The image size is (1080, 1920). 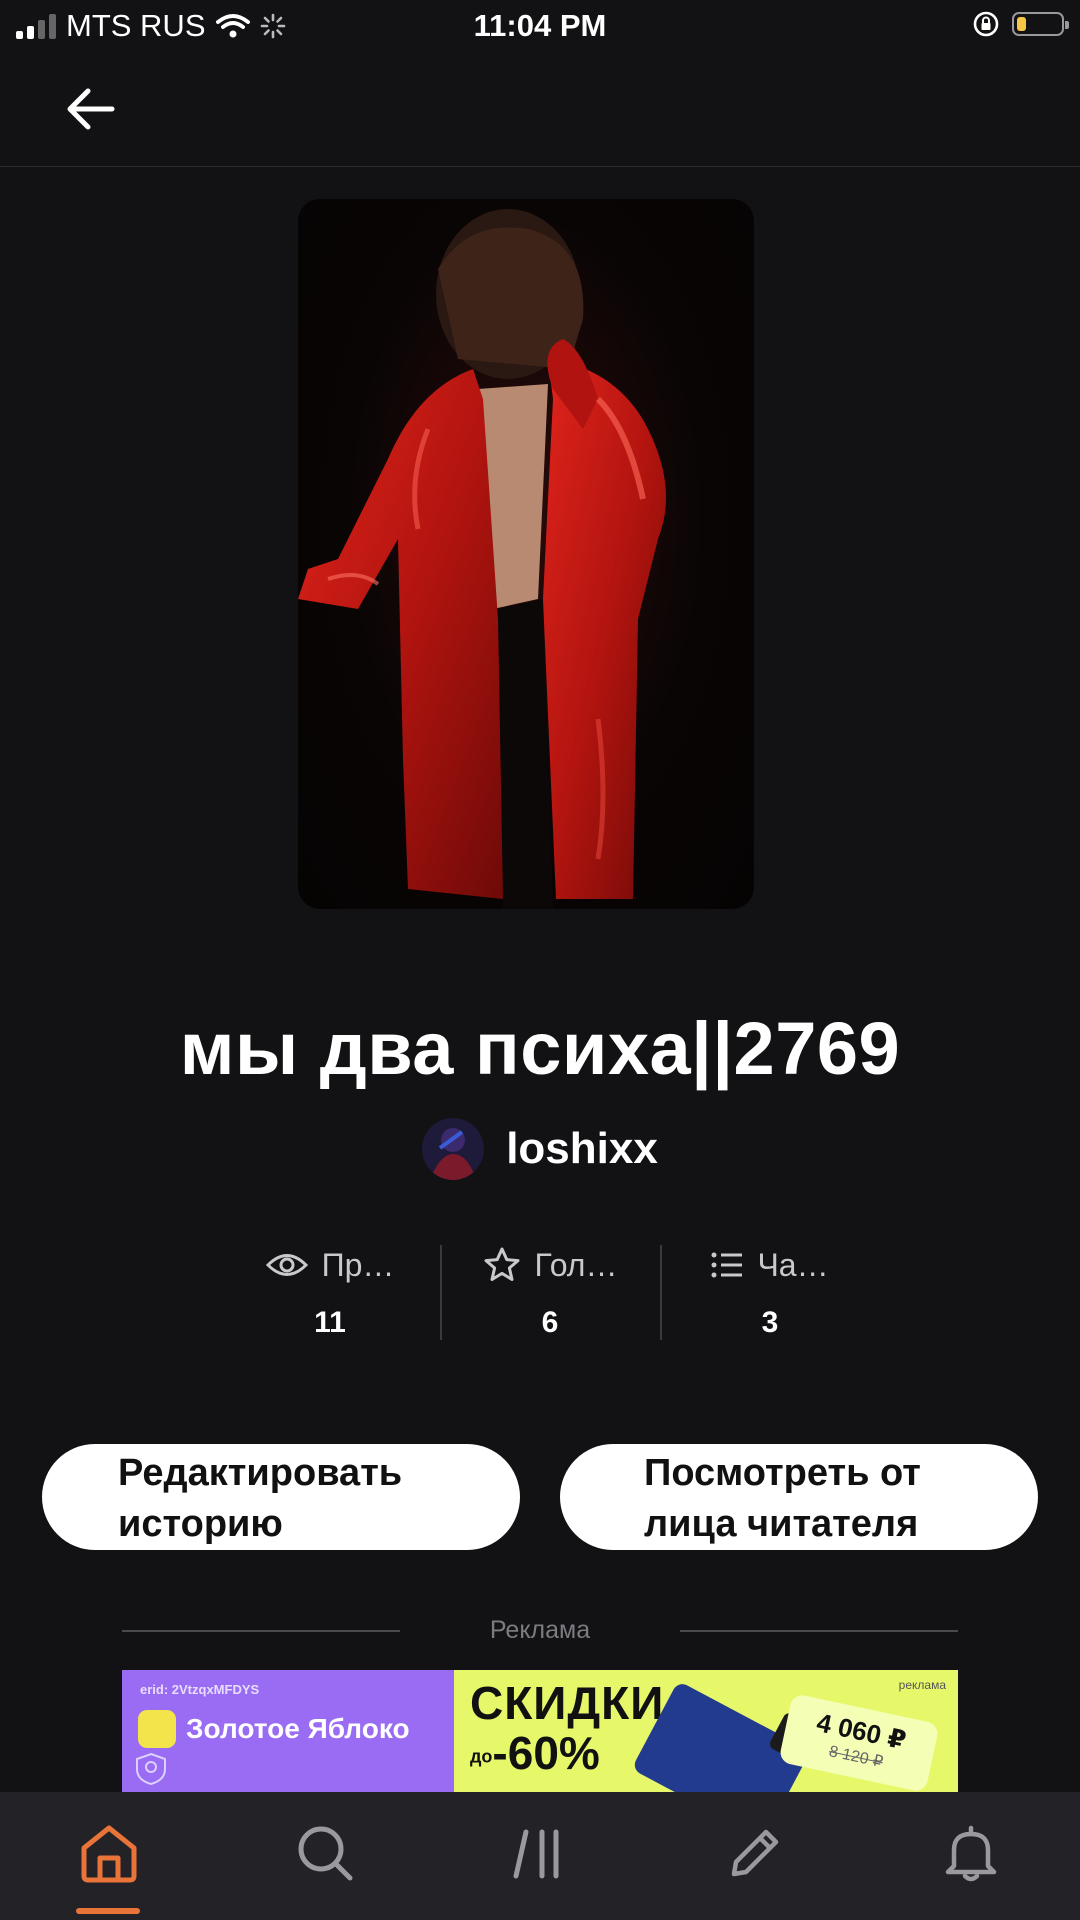 I want to click on story-stats: Пр… 11 Гол… 6 Ча… 3, so click(x=550, y=1292).